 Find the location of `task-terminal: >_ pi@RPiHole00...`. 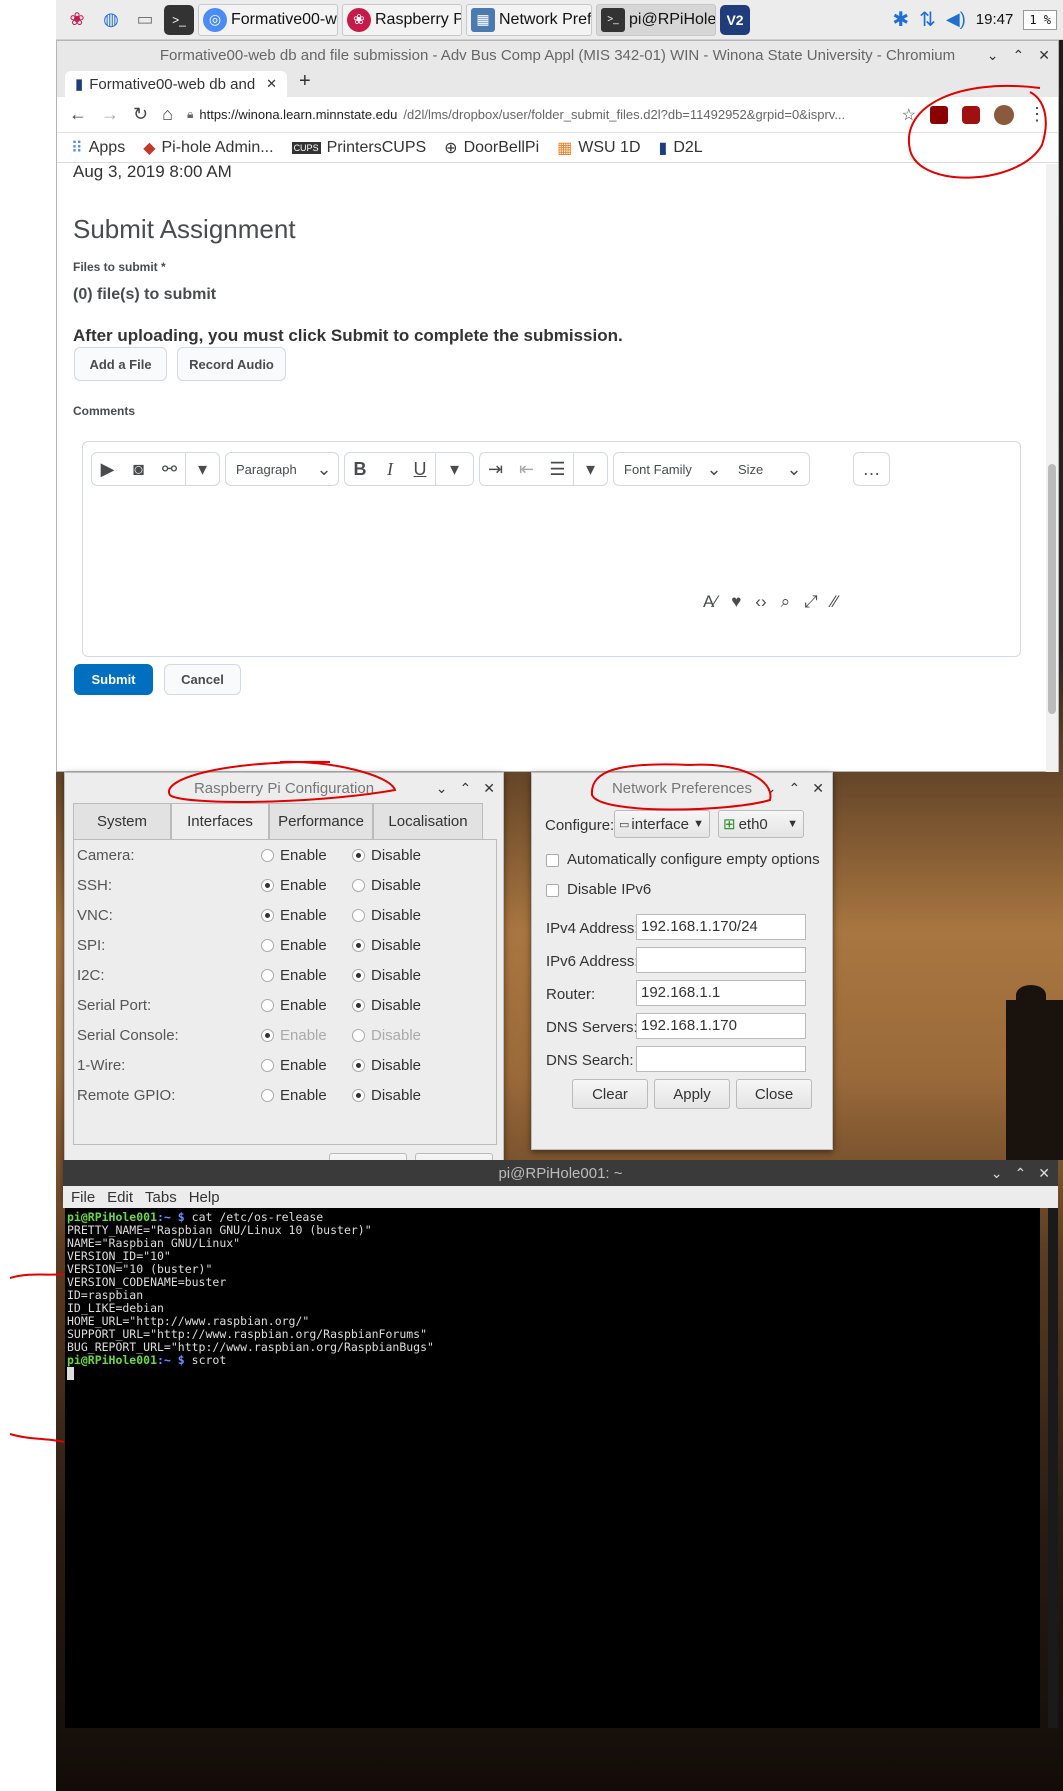

task-terminal: >_ pi@RPiHole00... is located at coordinates (656, 19).